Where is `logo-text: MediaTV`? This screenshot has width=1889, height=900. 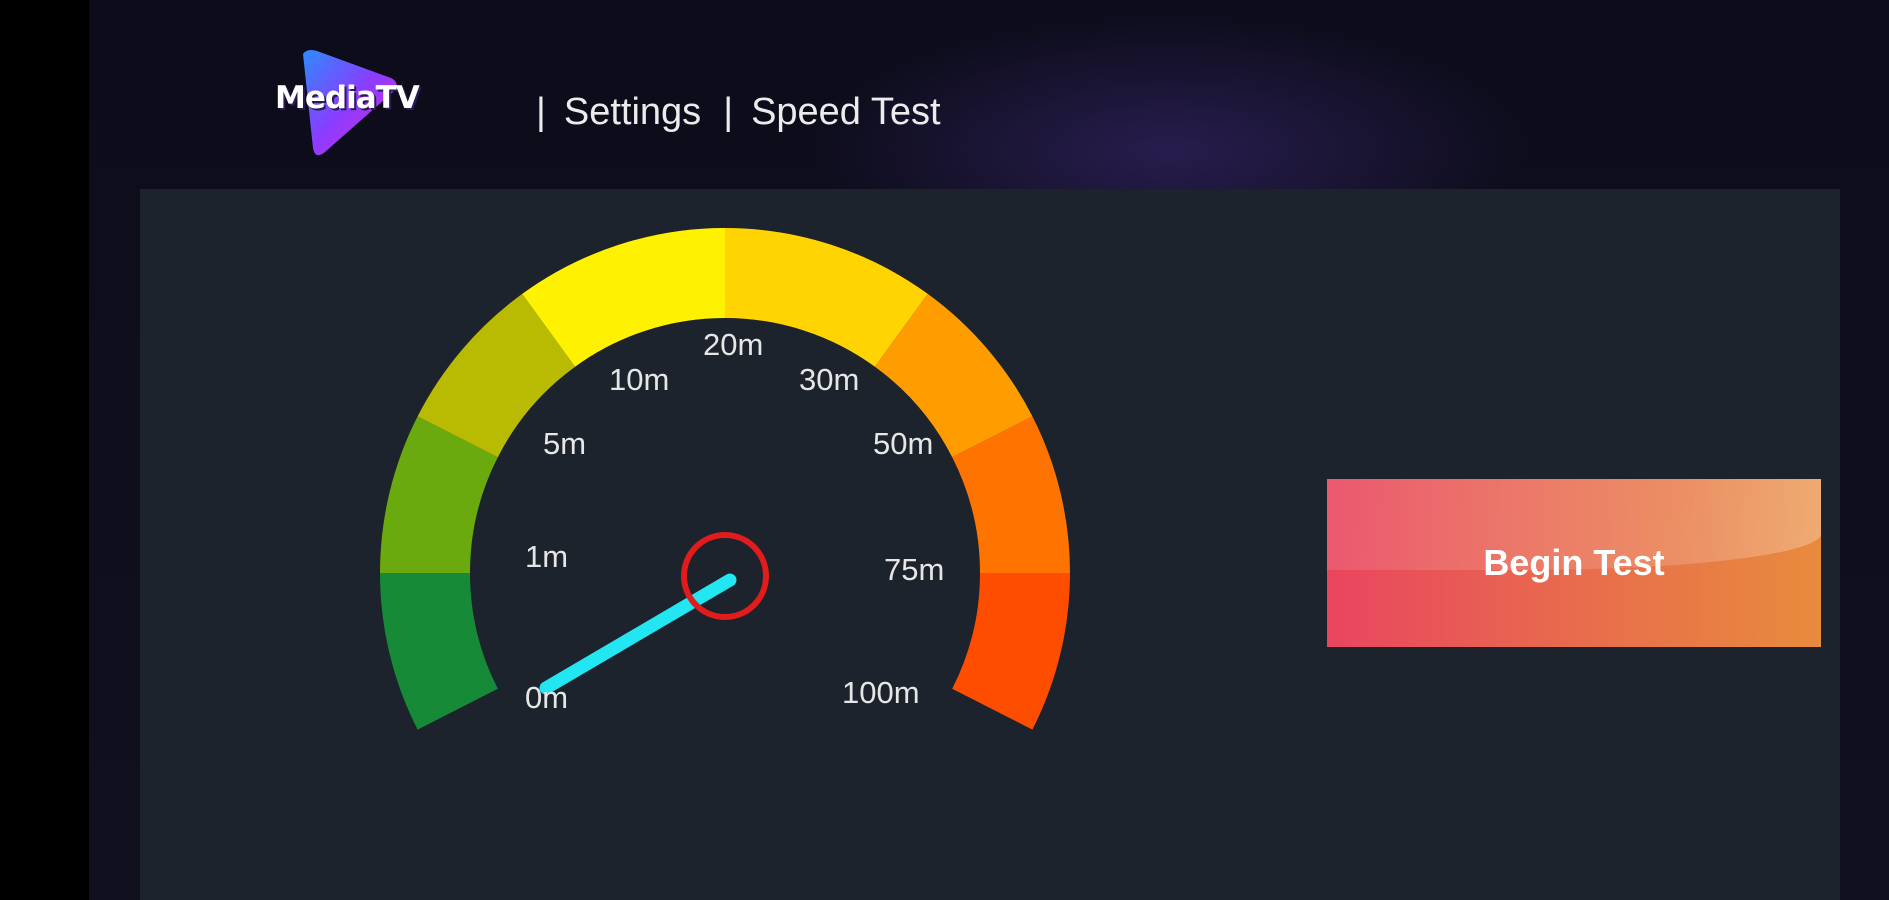
logo-text: MediaTV is located at coordinates (347, 98).